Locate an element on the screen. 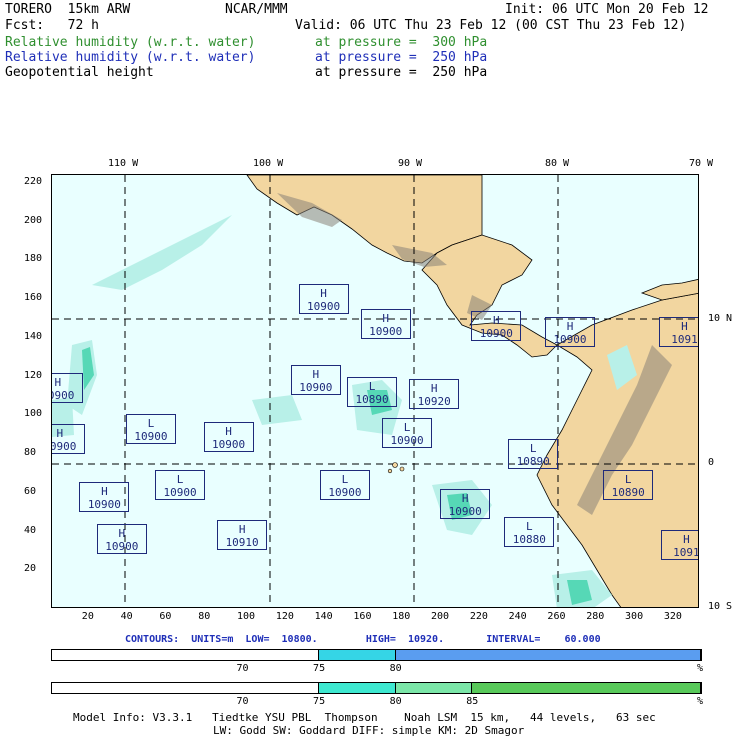 The width and height of the screenshot is (740, 740). high-center-label: H 10920 is located at coordinates (434, 393).